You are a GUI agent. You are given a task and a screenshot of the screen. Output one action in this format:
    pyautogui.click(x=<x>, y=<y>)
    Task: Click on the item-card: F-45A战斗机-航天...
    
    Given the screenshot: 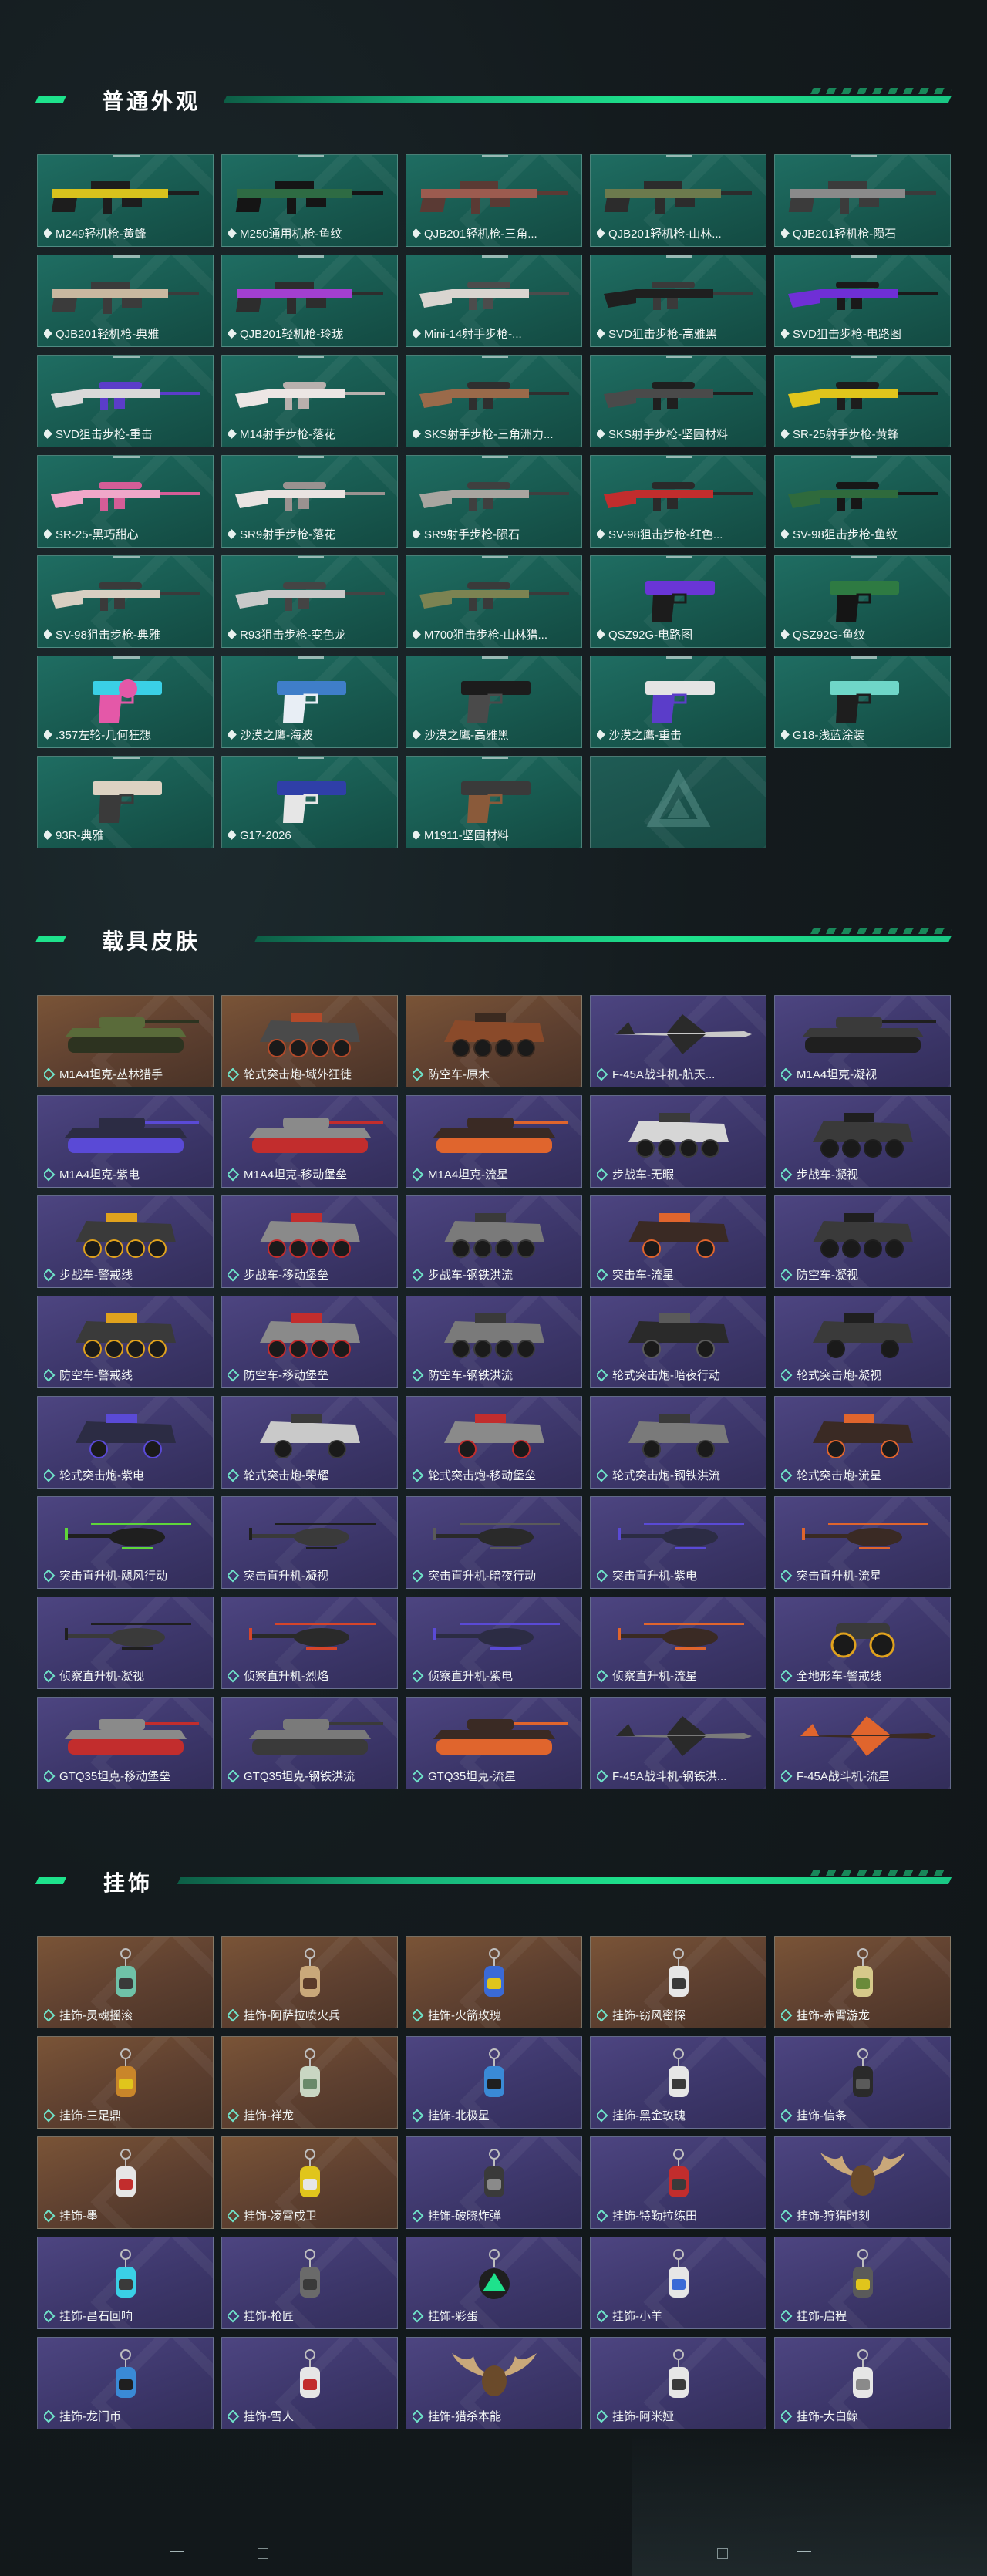 What is the action you would take?
    pyautogui.click(x=678, y=1041)
    